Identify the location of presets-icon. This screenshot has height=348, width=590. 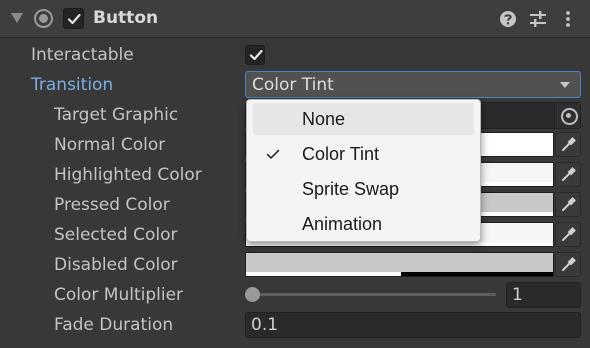
(538, 19).